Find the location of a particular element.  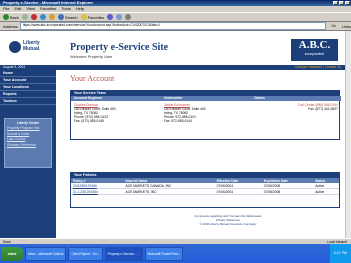

nav-your-account: Your Account is located at coordinates (28, 80).